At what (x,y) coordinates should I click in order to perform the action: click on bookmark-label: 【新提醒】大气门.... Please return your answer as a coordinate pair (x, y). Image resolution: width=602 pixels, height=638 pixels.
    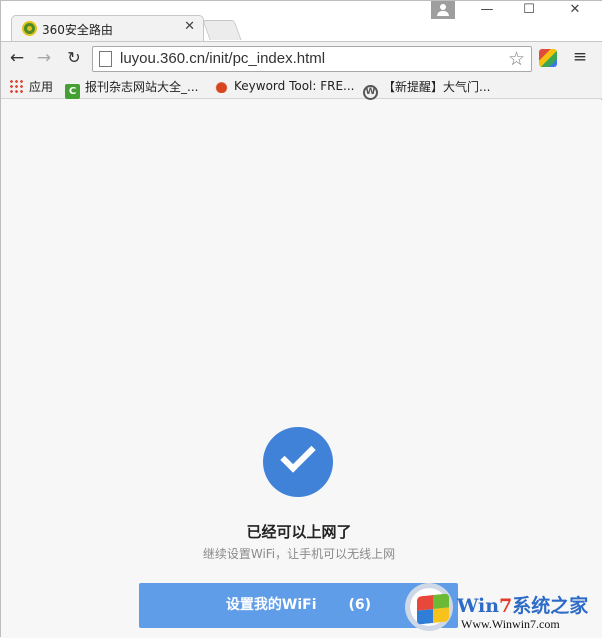
    Looking at the image, I should click on (437, 87).